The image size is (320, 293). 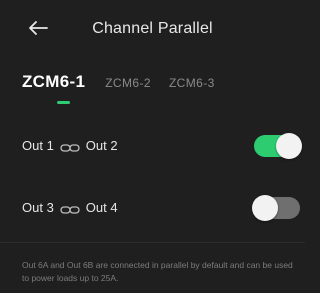 I want to click on channel-right-label: Out 4, so click(x=101, y=207).